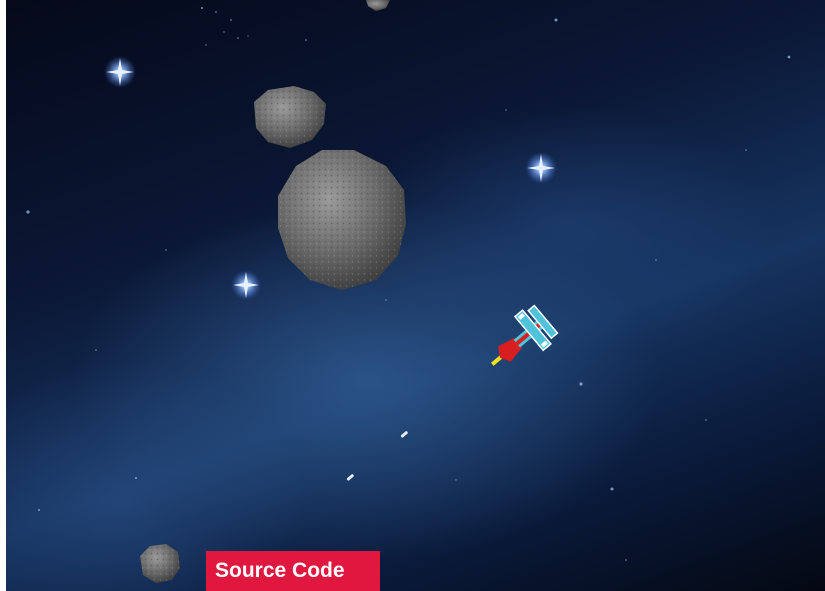 The image size is (825, 591). What do you see at coordinates (519, 341) in the screenshot?
I see `spaceship-icon` at bounding box center [519, 341].